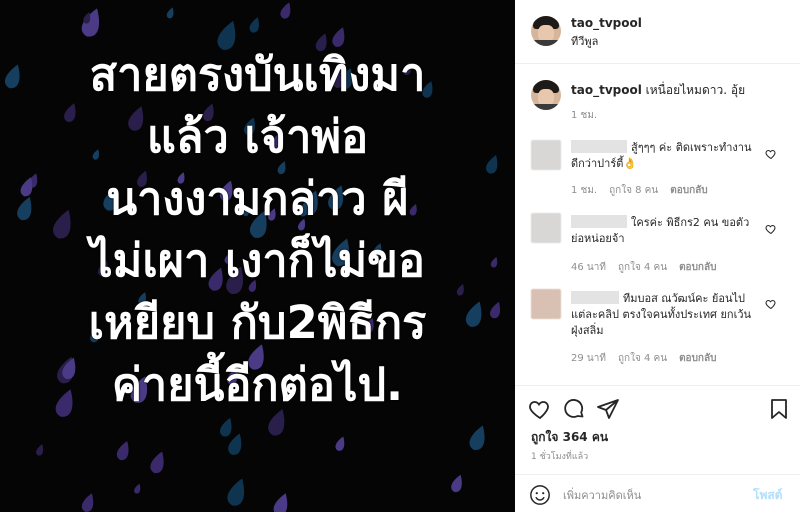 The height and width of the screenshot is (512, 800). Describe the element at coordinates (666, 156) in the screenshot. I see `comment-text: สู้ๆๆๆ ค่ะ ติดเพราะทำงาน ดีกว่าปาร์ตี้👌` at that location.